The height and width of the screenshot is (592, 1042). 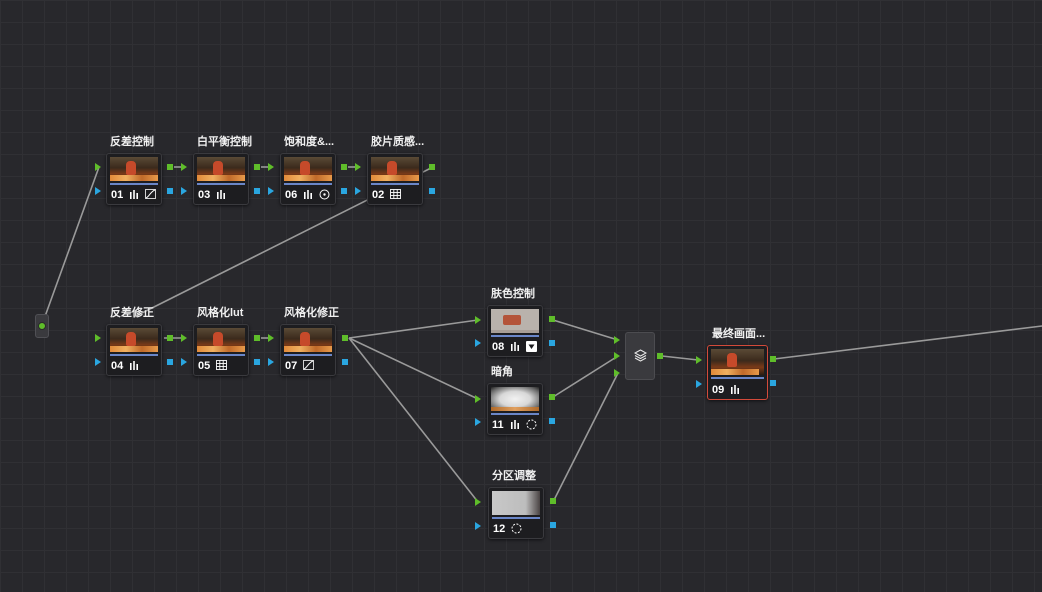 What do you see at coordinates (170, 362) in the screenshot?
I see `node-04-alpha-output` at bounding box center [170, 362].